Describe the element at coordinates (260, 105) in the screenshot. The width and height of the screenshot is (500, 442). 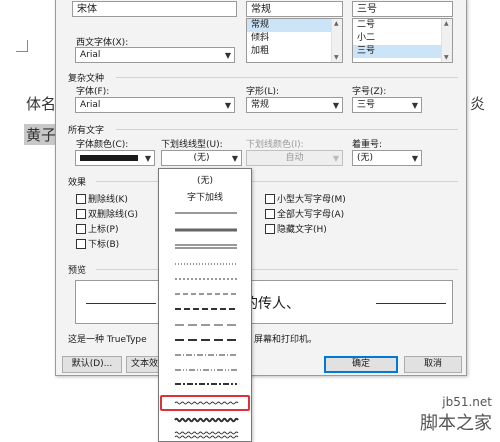
I see `complex-style-value: 常规` at that location.